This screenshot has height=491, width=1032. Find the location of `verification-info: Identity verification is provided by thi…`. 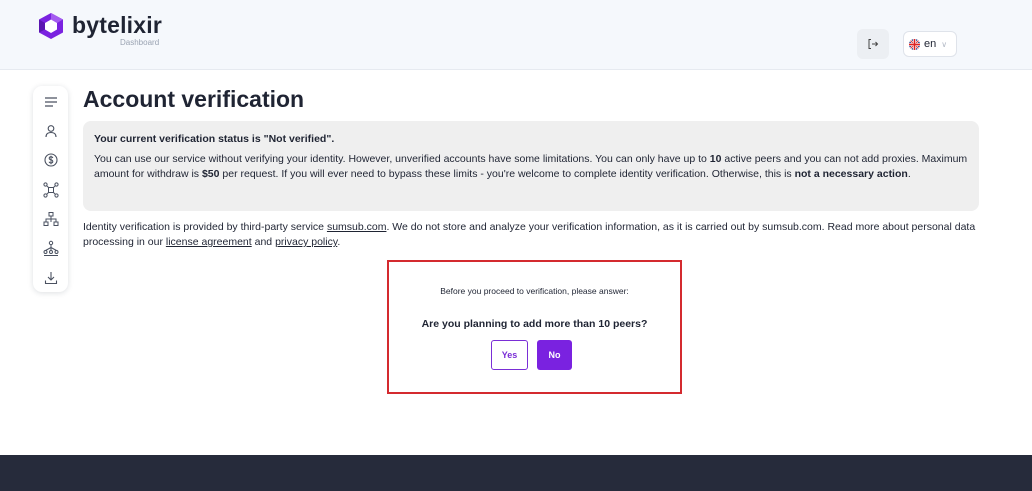

verification-info: Identity verification is provided by thi… is located at coordinates (533, 235).